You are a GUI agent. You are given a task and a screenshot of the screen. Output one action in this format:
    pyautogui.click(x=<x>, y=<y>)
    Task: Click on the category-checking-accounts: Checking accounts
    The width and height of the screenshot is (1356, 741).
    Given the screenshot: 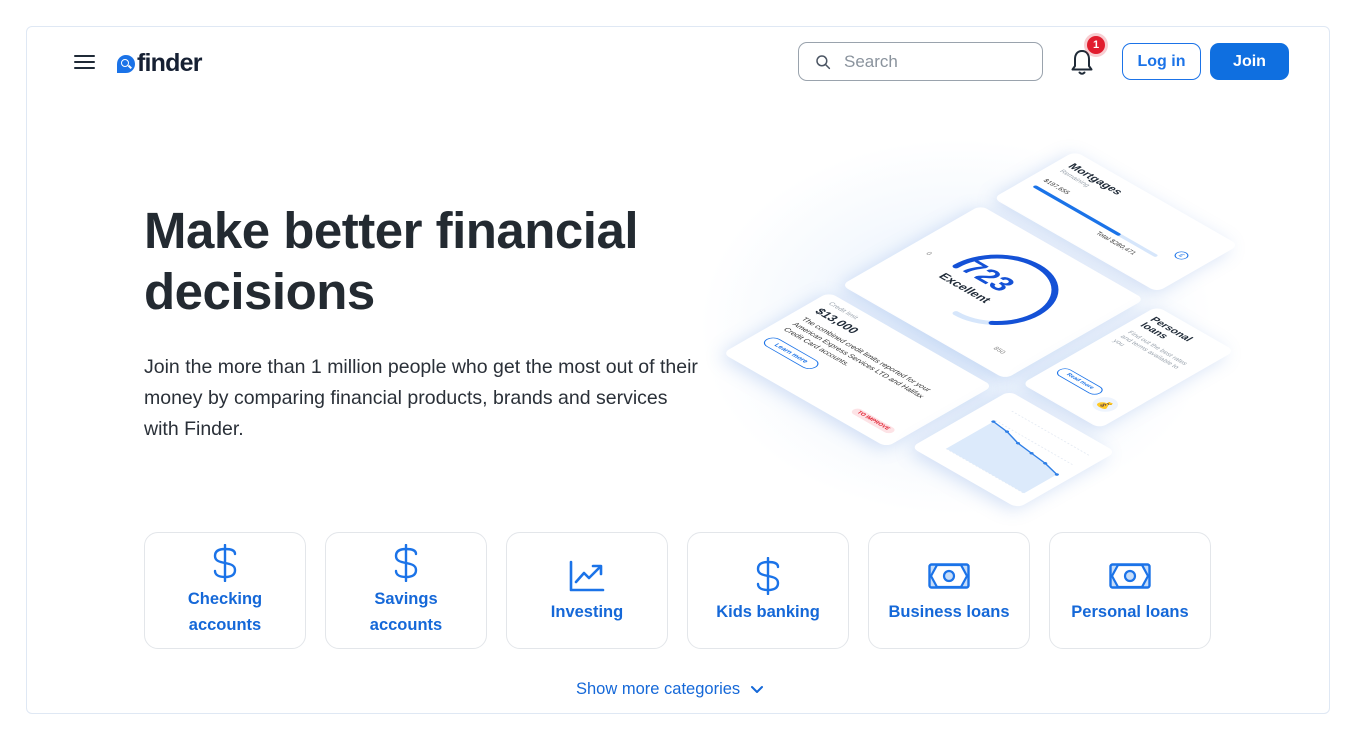 What is the action you would take?
    pyautogui.click(x=225, y=590)
    